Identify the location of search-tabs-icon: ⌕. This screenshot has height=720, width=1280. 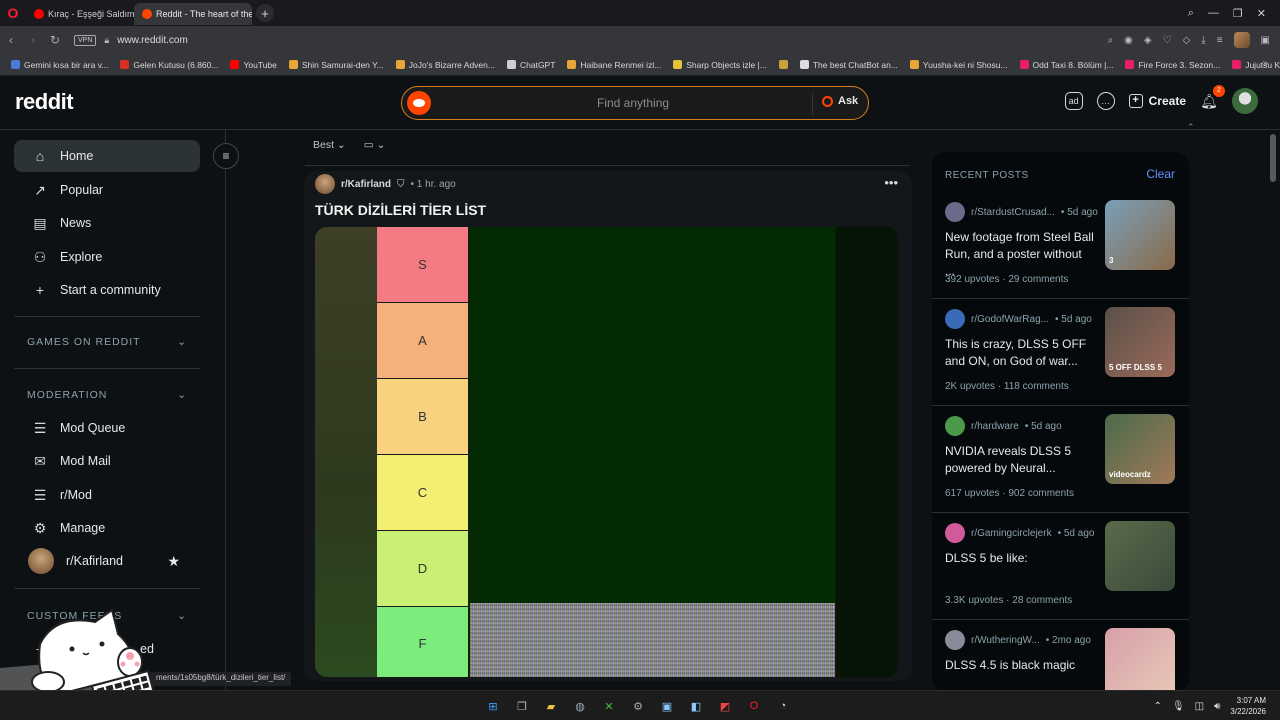
(1191, 13).